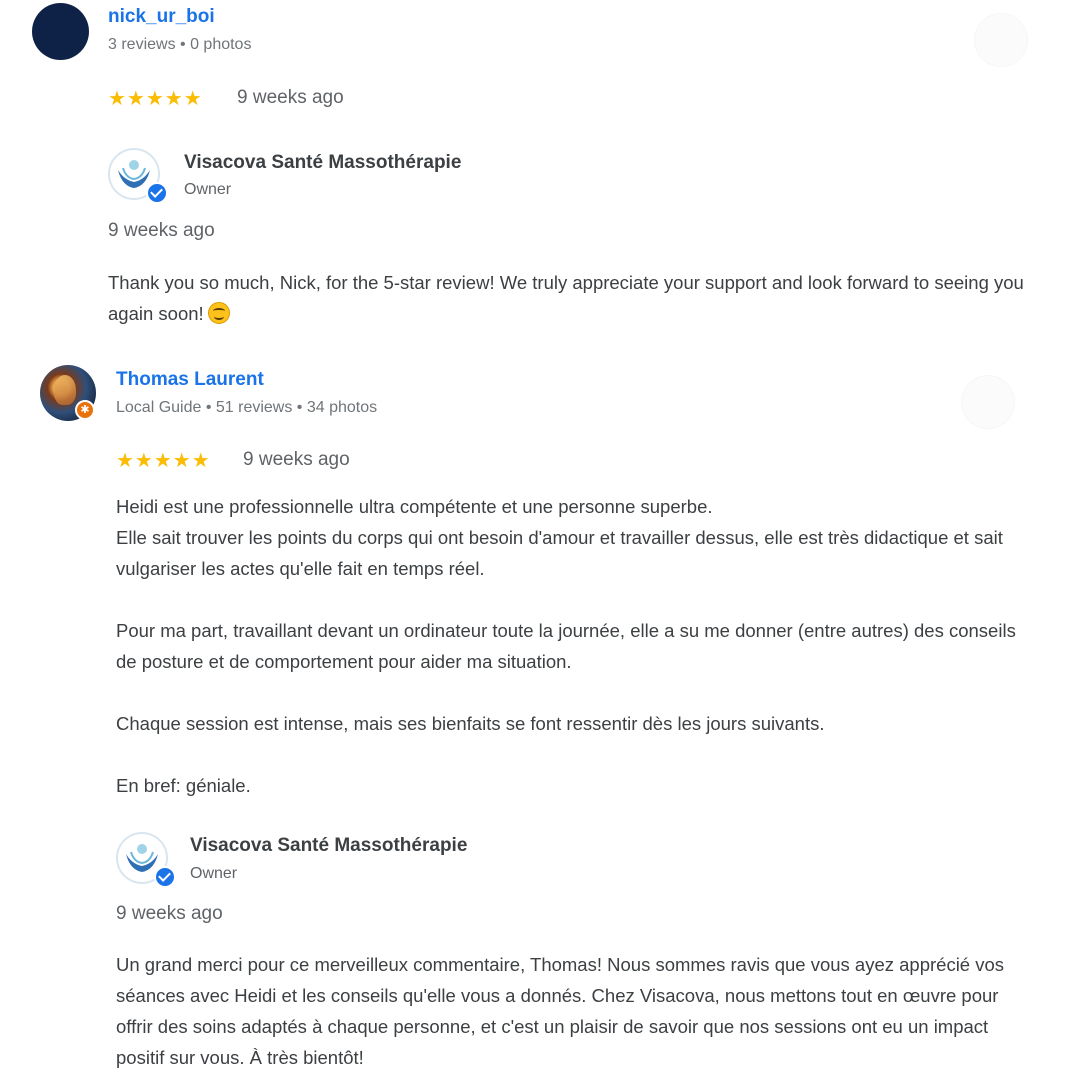 This screenshot has height=1080, width=1080. Describe the element at coordinates (161, 17) in the screenshot. I see `reviewer-name-link: nick_ur_boi` at that location.